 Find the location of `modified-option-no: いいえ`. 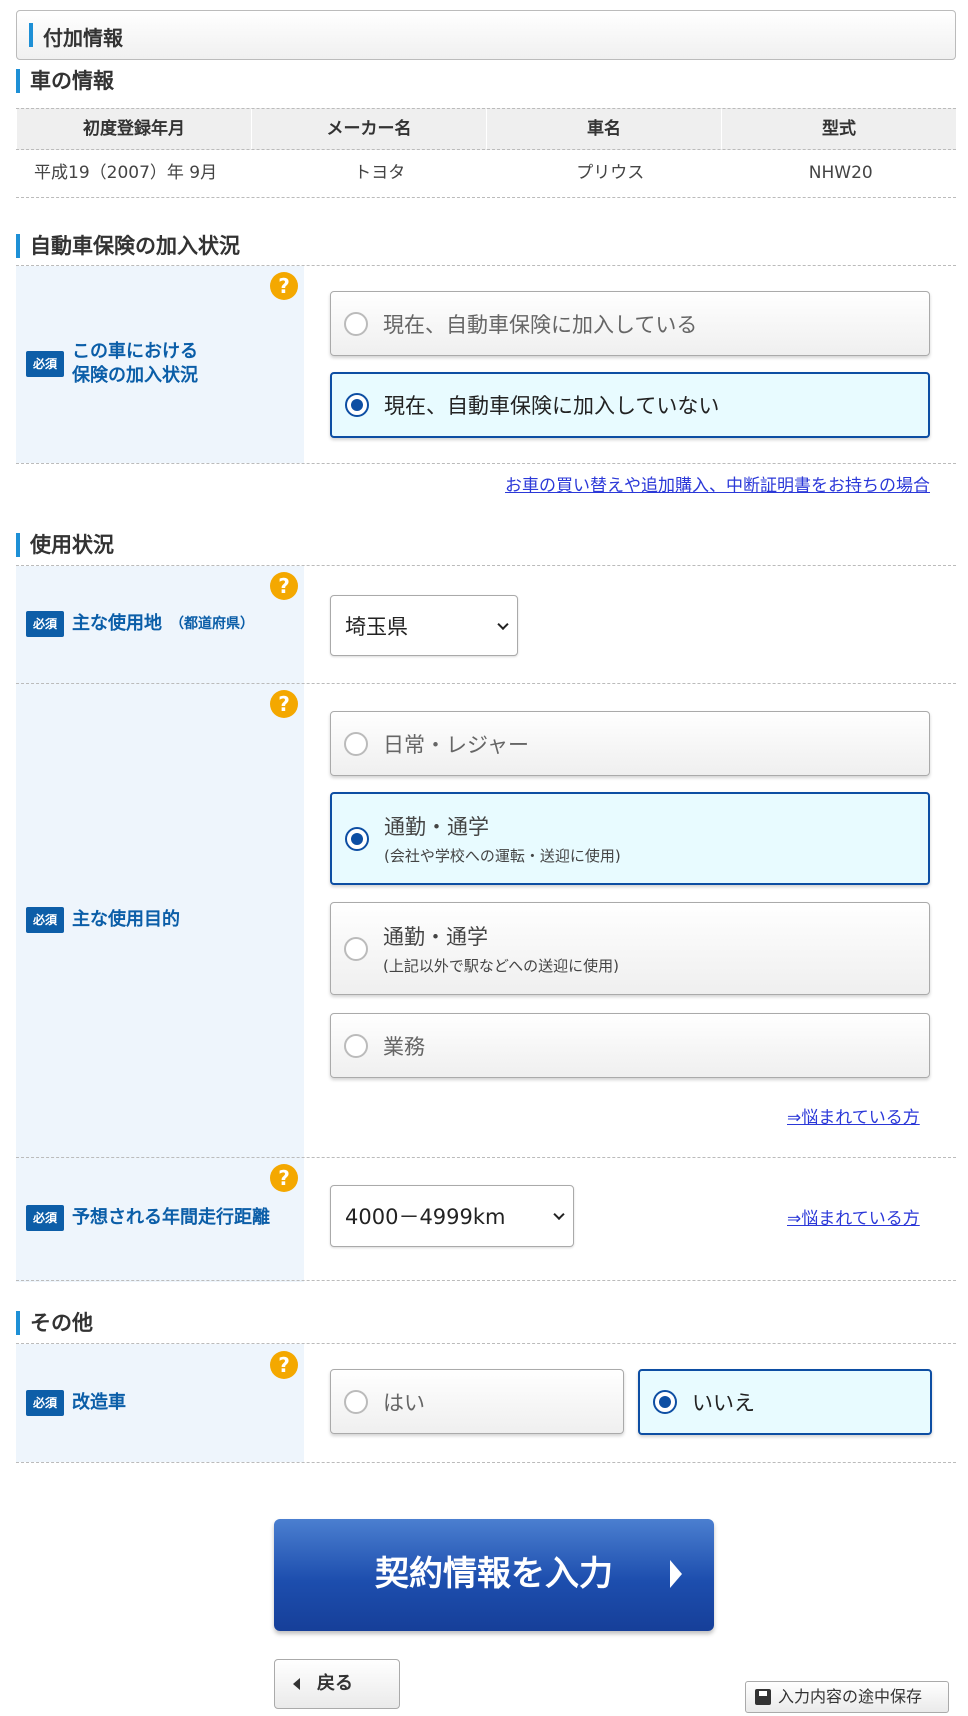

modified-option-no: いいえ is located at coordinates (785, 1402).